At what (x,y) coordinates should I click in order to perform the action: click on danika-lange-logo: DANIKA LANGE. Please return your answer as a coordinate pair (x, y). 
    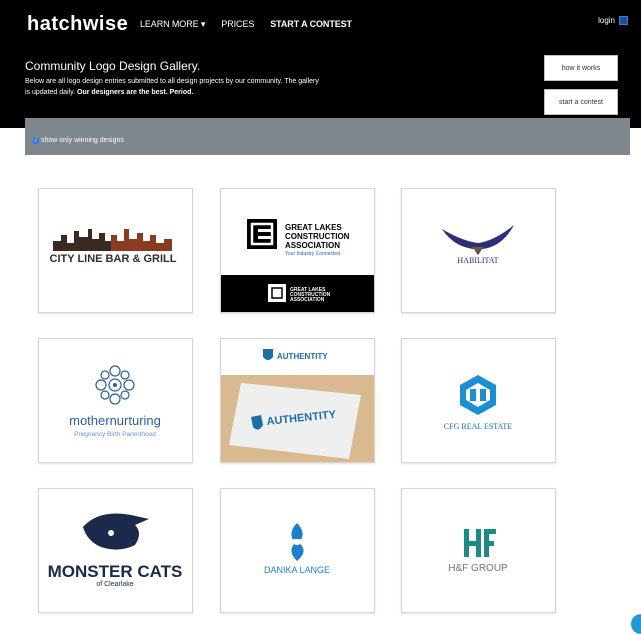
    Looking at the image, I should click on (297, 549).